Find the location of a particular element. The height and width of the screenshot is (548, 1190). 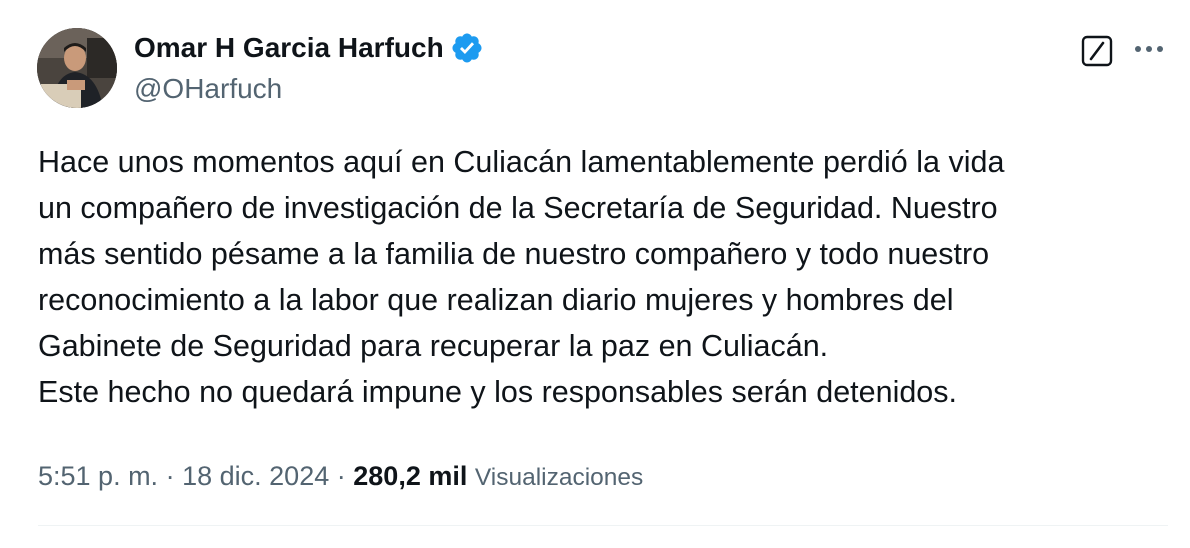

author-avatar is located at coordinates (77, 68).